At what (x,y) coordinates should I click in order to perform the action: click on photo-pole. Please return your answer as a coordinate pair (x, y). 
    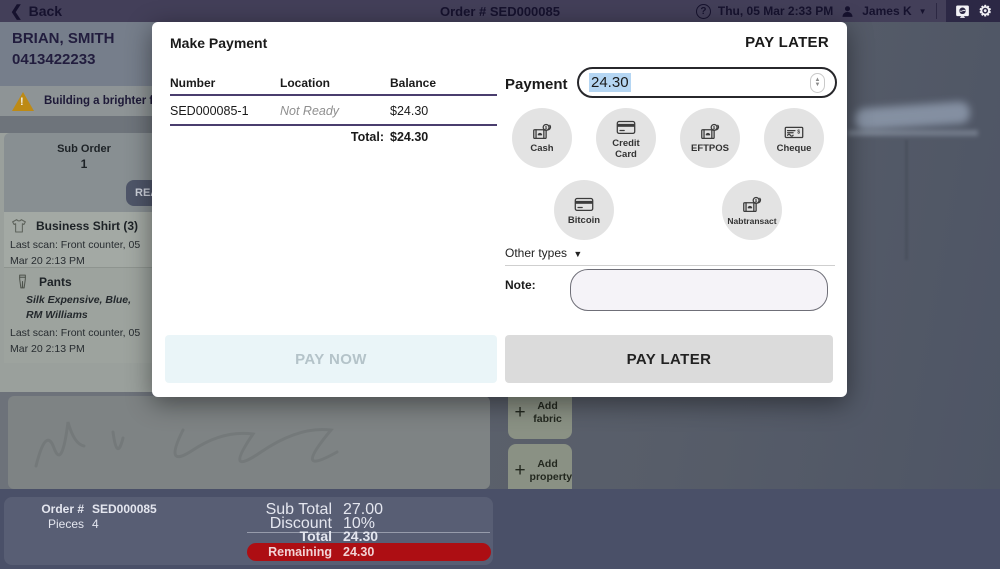
    Looking at the image, I should click on (906, 200).